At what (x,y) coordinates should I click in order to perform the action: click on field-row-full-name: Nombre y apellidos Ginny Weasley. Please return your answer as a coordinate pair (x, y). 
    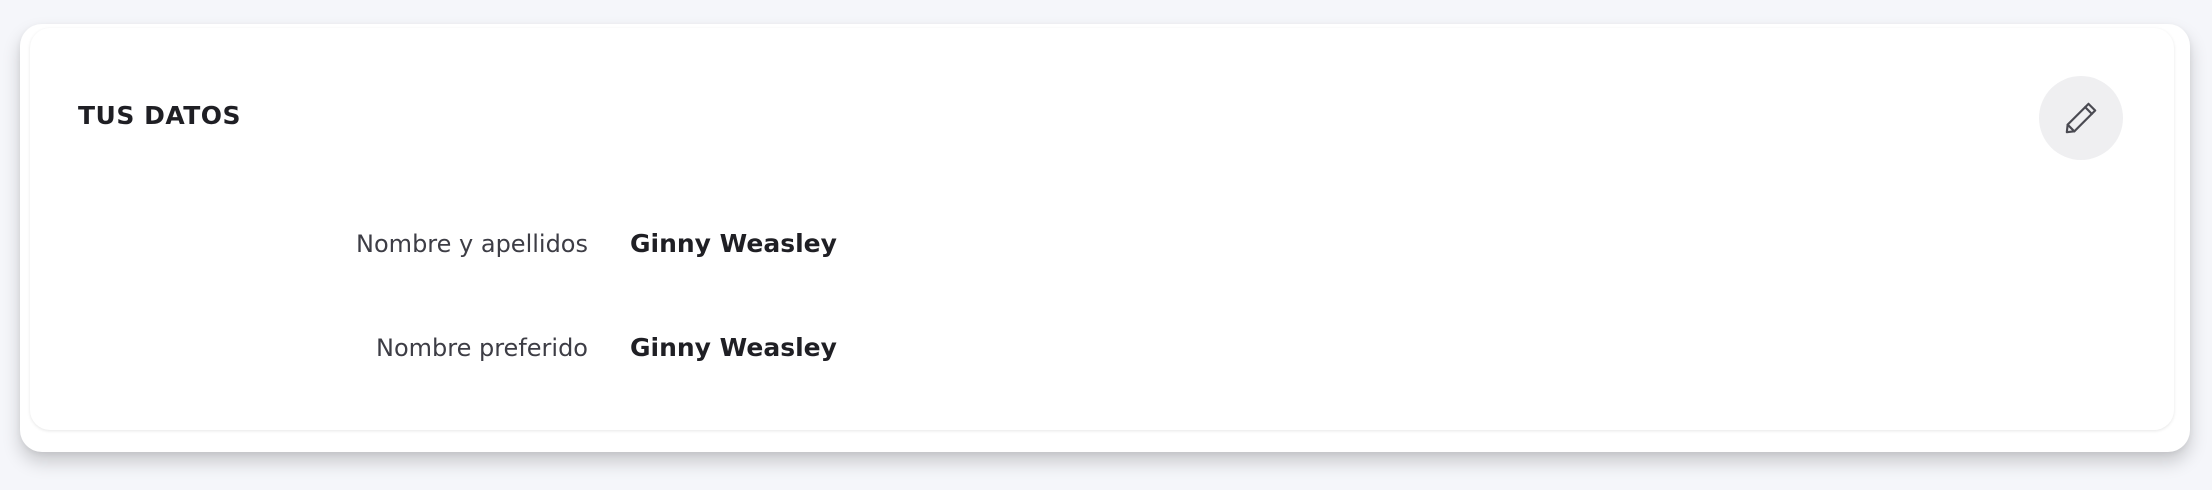
    Looking at the image, I should click on (1102, 244).